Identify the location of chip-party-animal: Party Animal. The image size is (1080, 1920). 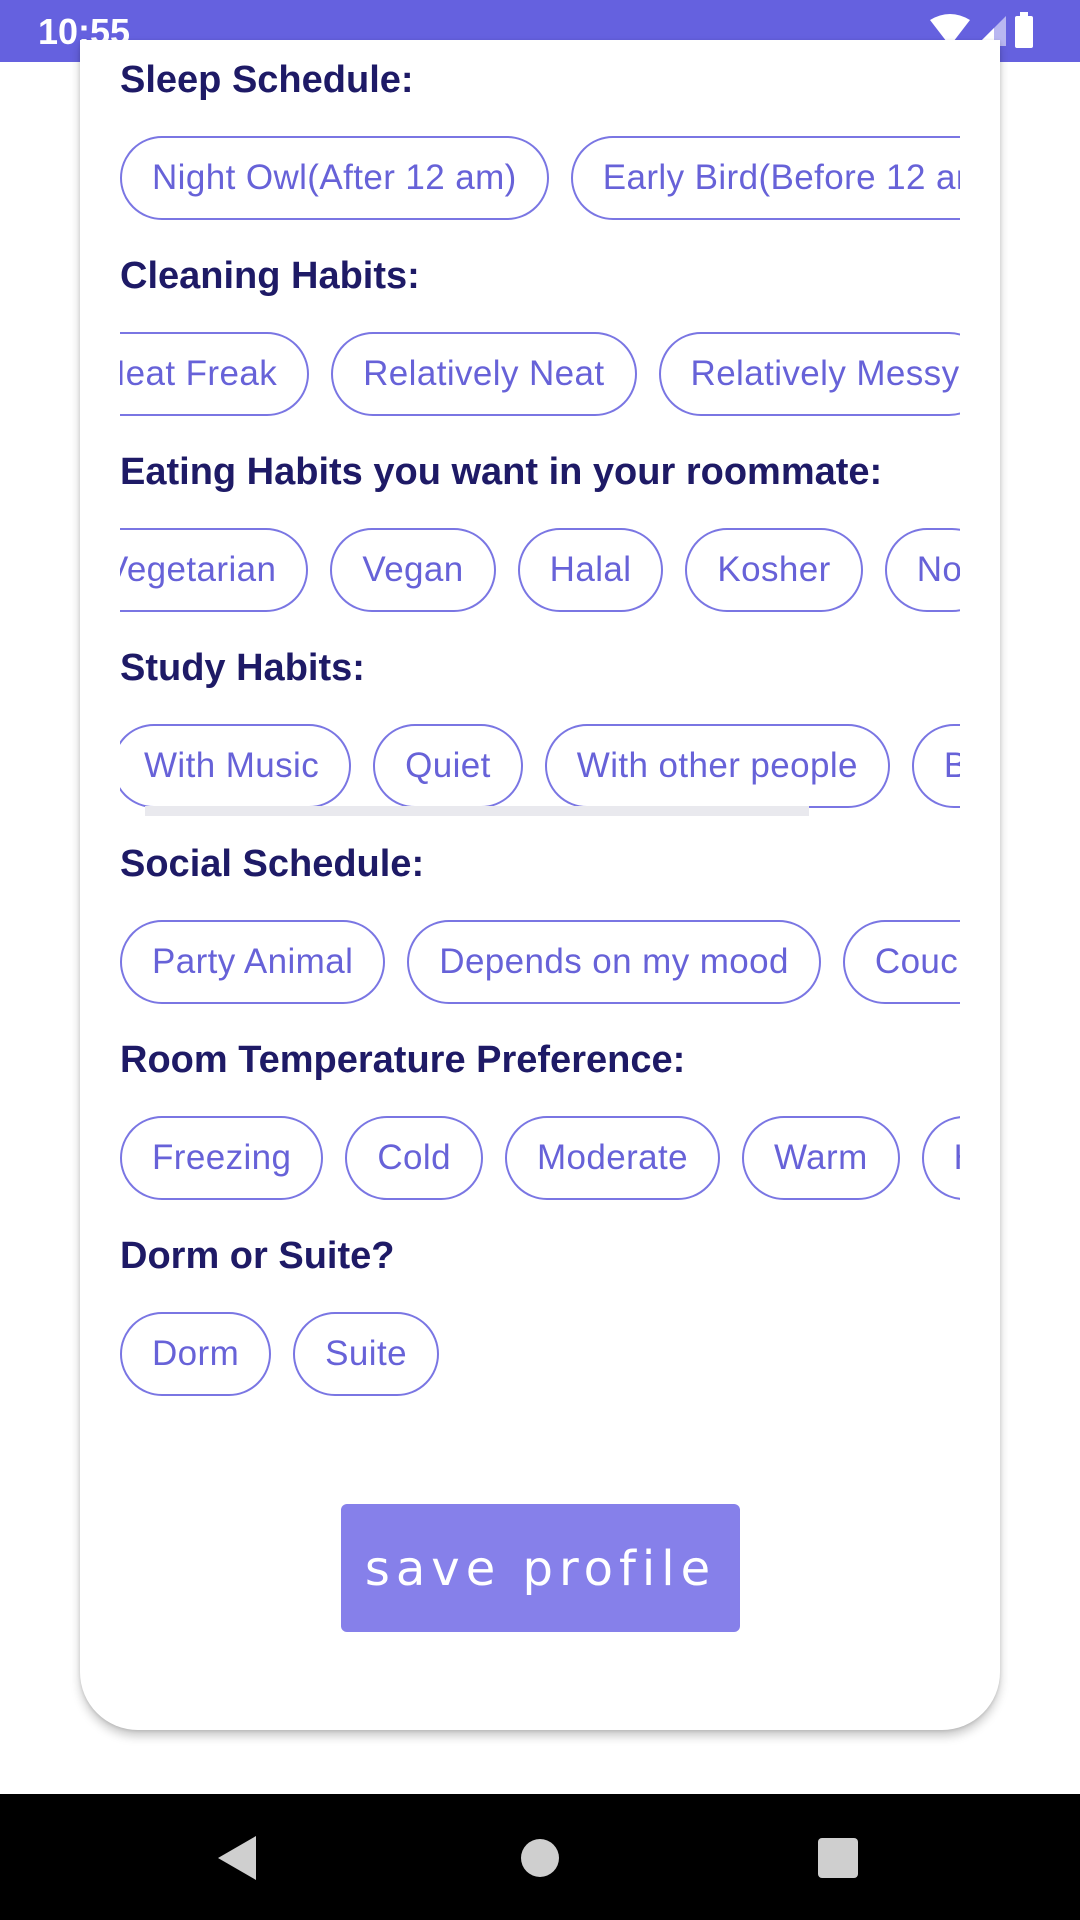
(253, 962).